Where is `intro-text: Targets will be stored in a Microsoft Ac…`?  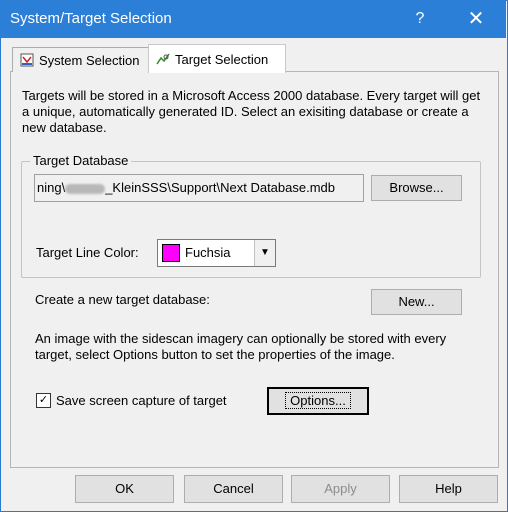
intro-text: Targets will be stored in a Microsoft Ac… is located at coordinates (251, 111).